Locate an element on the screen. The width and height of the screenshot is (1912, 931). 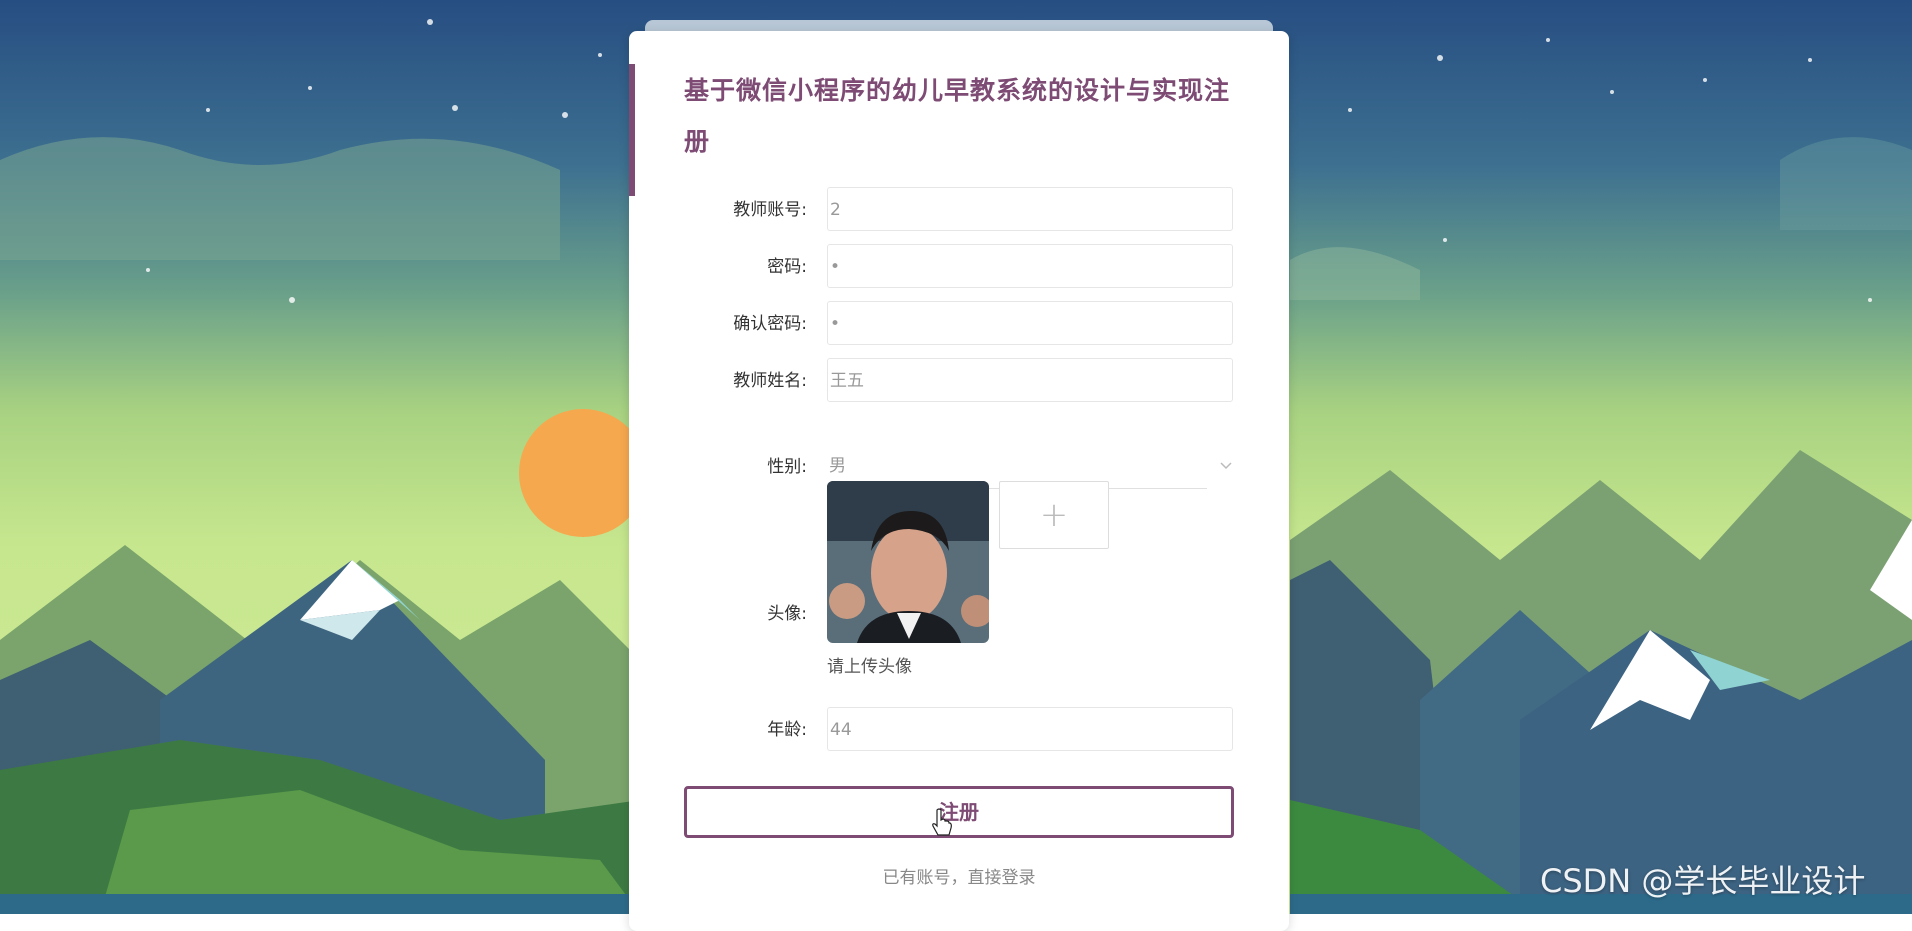
password-input: • is located at coordinates (1030, 266).